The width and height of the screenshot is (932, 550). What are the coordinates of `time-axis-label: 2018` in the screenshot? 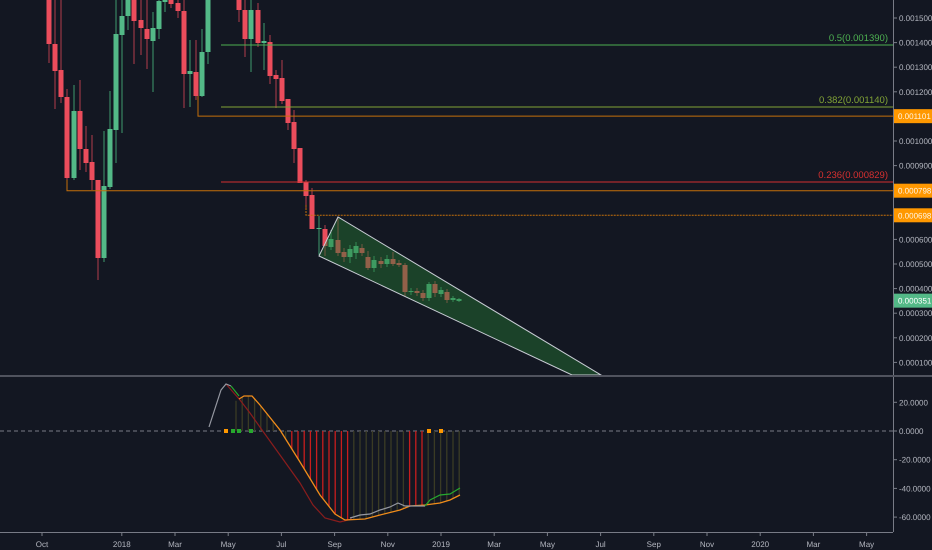 It's located at (121, 544).